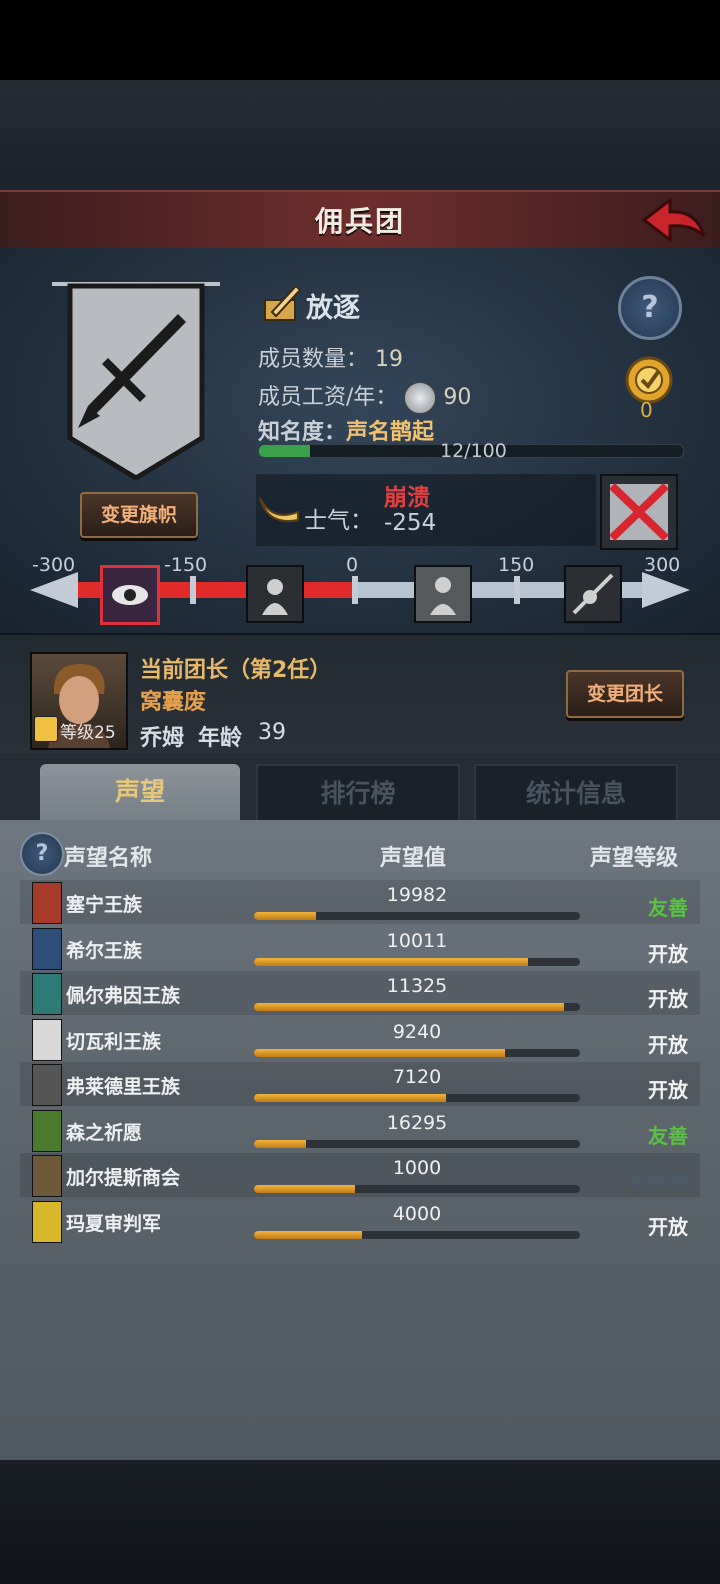  I want to click on reputation-help-button: ?, so click(42, 854).